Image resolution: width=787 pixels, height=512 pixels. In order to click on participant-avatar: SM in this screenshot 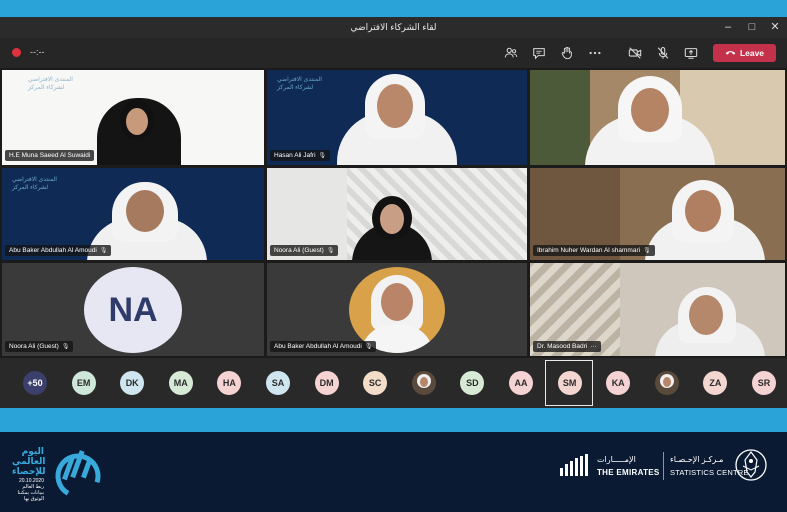, I will do `click(569, 383)`.